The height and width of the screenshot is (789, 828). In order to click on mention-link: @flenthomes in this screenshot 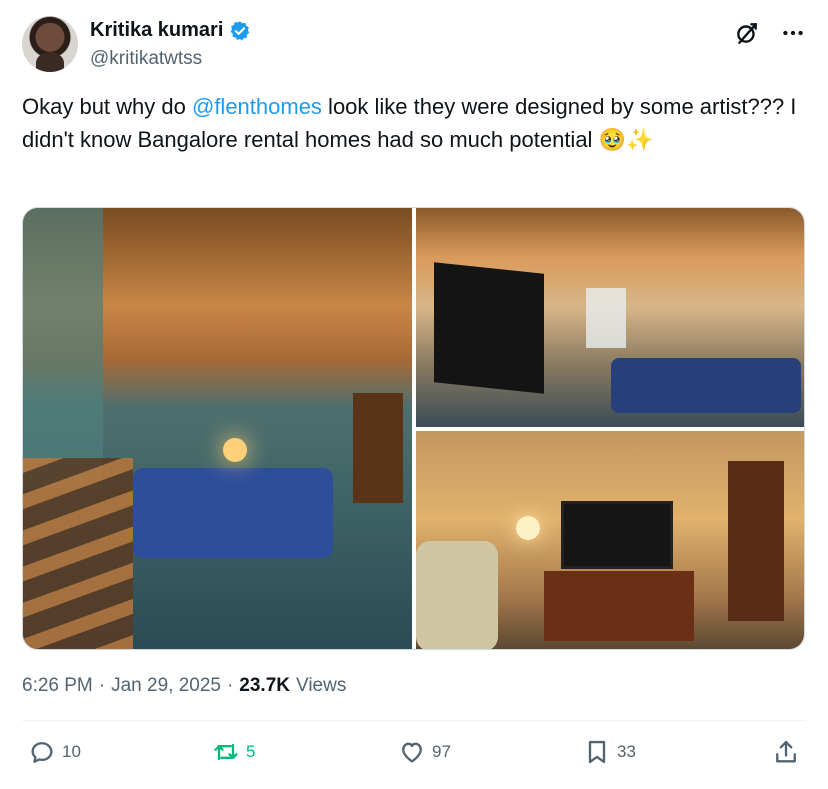, I will do `click(257, 106)`.